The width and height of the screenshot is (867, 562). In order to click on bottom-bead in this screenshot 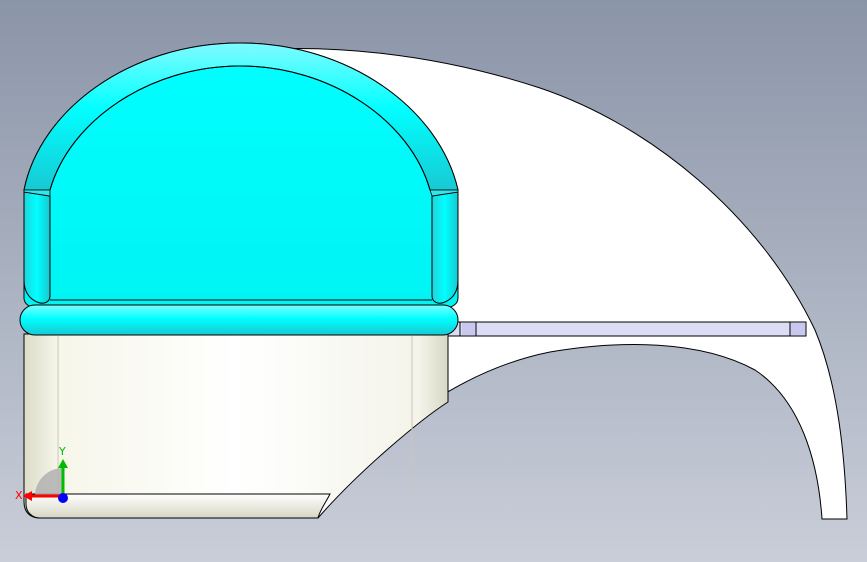, I will do `click(239, 320)`.